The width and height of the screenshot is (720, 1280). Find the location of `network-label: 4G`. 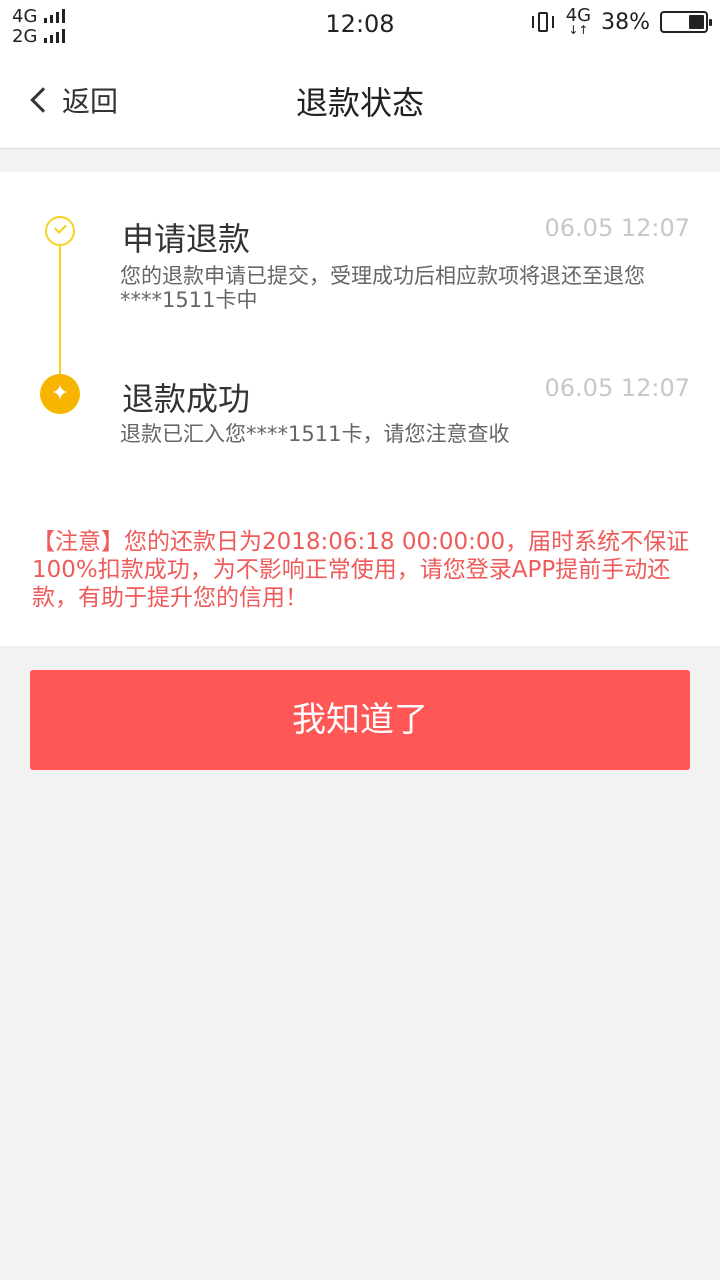

network-label: 4G is located at coordinates (578, 15).